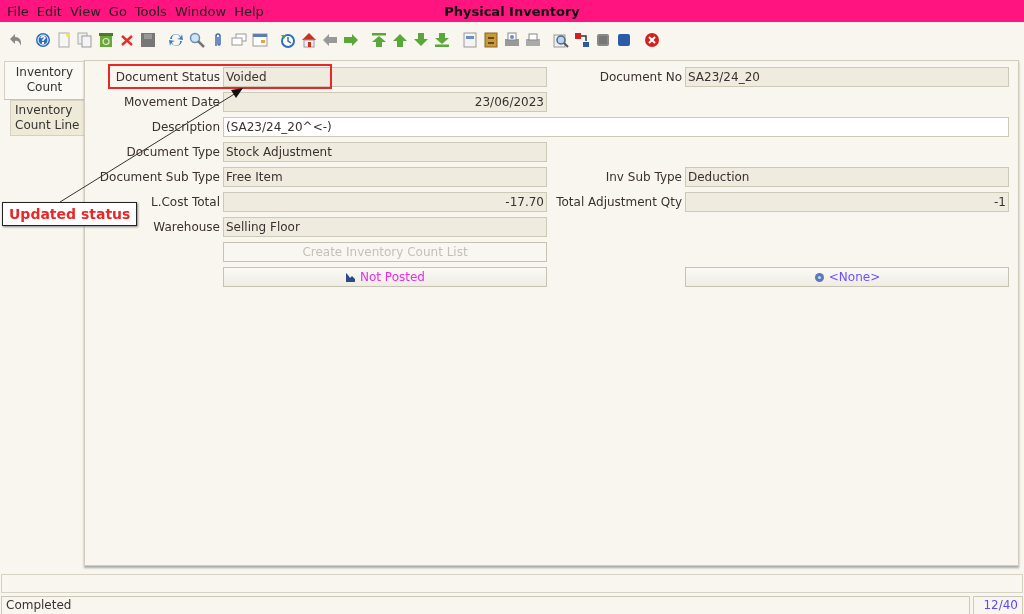 The width and height of the screenshot is (1024, 614). I want to click on input-field: (SA23/24_20^<-), so click(616, 127).